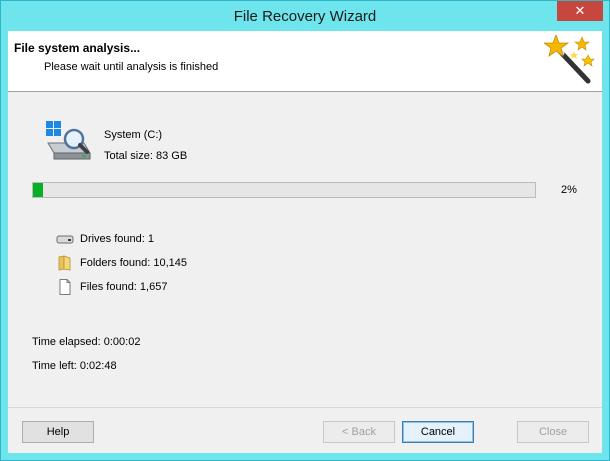 This screenshot has width=610, height=461. What do you see at coordinates (438, 432) in the screenshot?
I see `cancel-button: Cancel` at bounding box center [438, 432].